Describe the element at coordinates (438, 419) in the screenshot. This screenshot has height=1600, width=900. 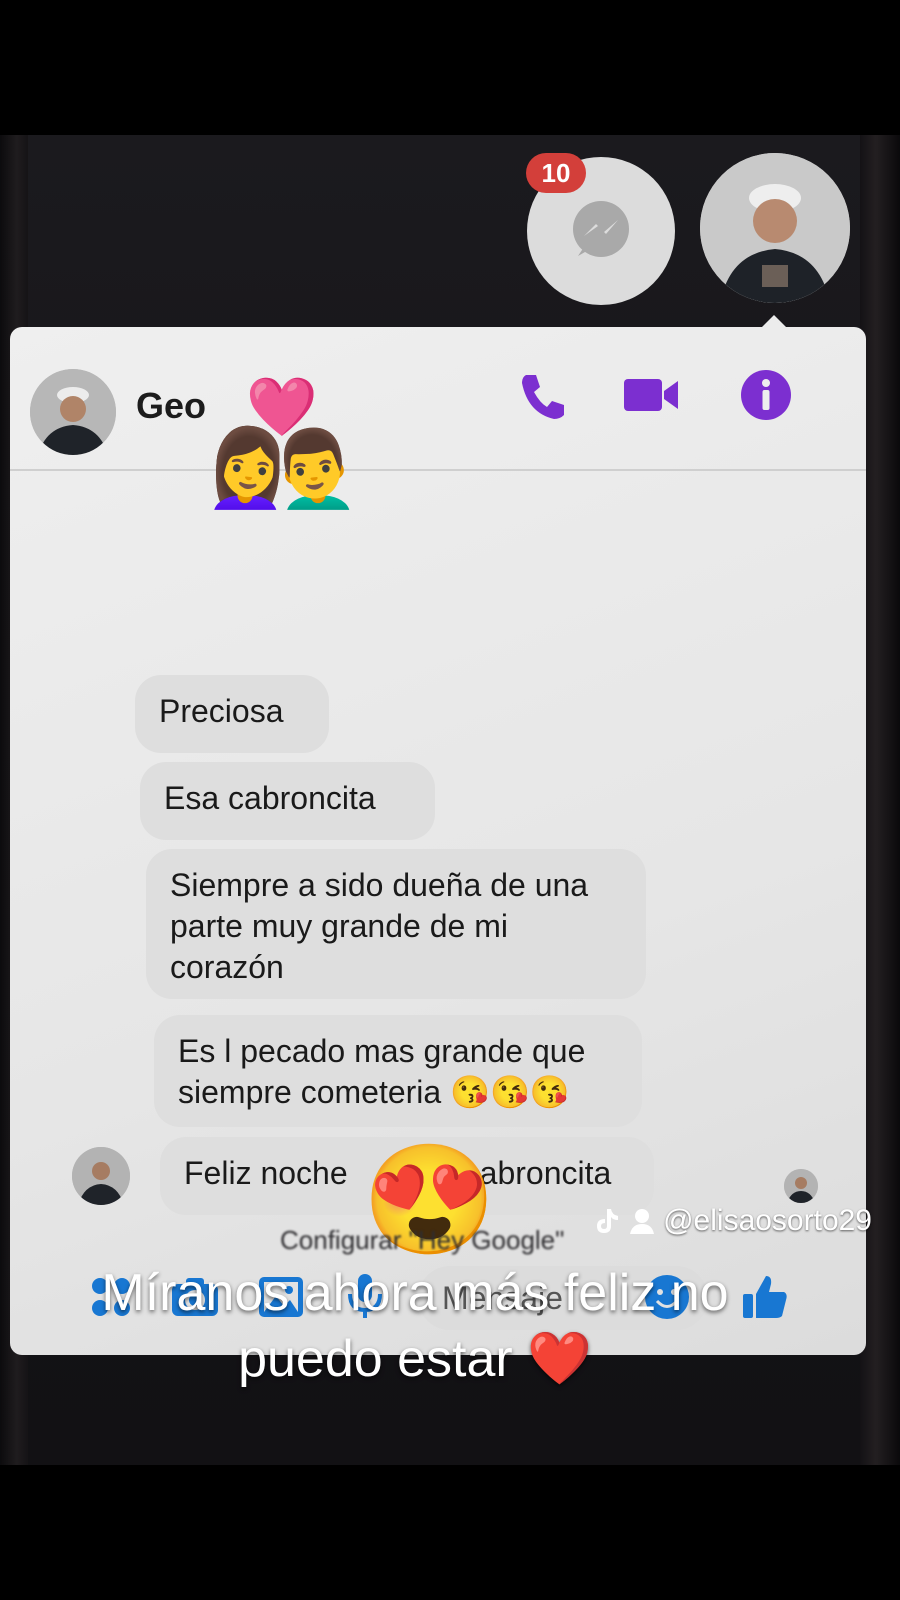
I see `chat-header: Geo 👩‍❤️‍👨` at that location.